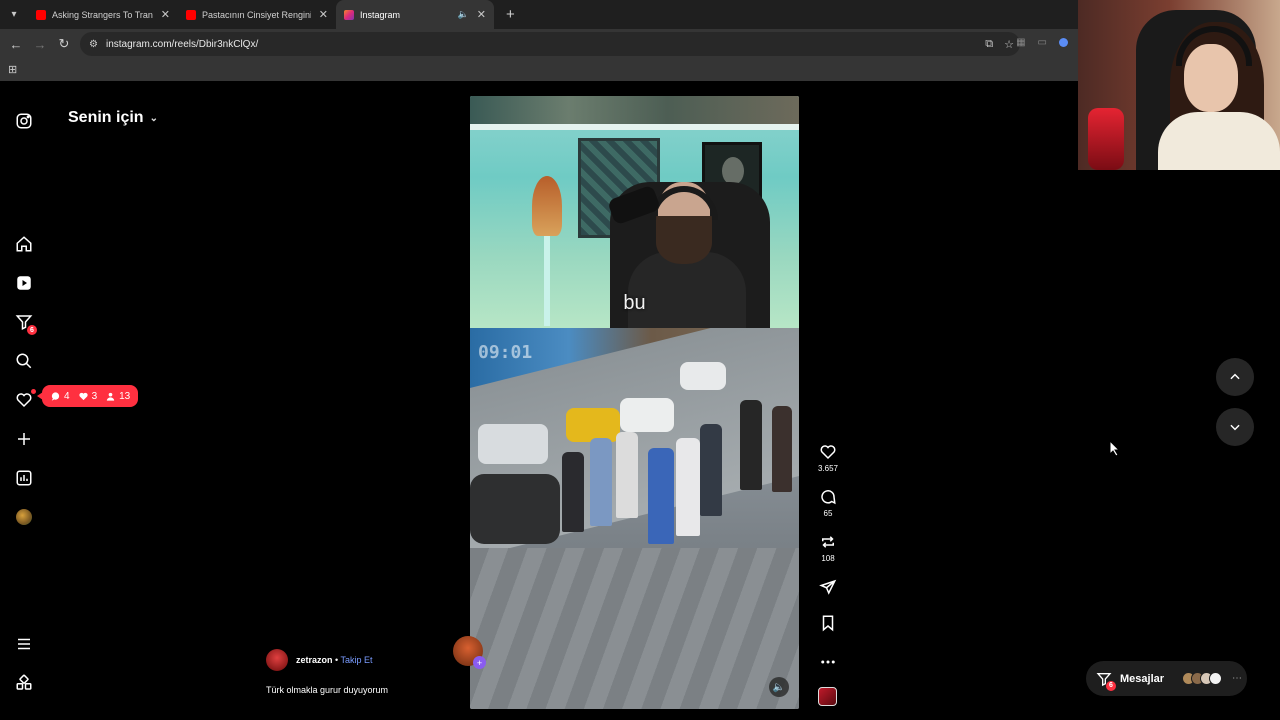 The height and width of the screenshot is (720, 1280). I want to click on repost-count: 108, so click(828, 558).